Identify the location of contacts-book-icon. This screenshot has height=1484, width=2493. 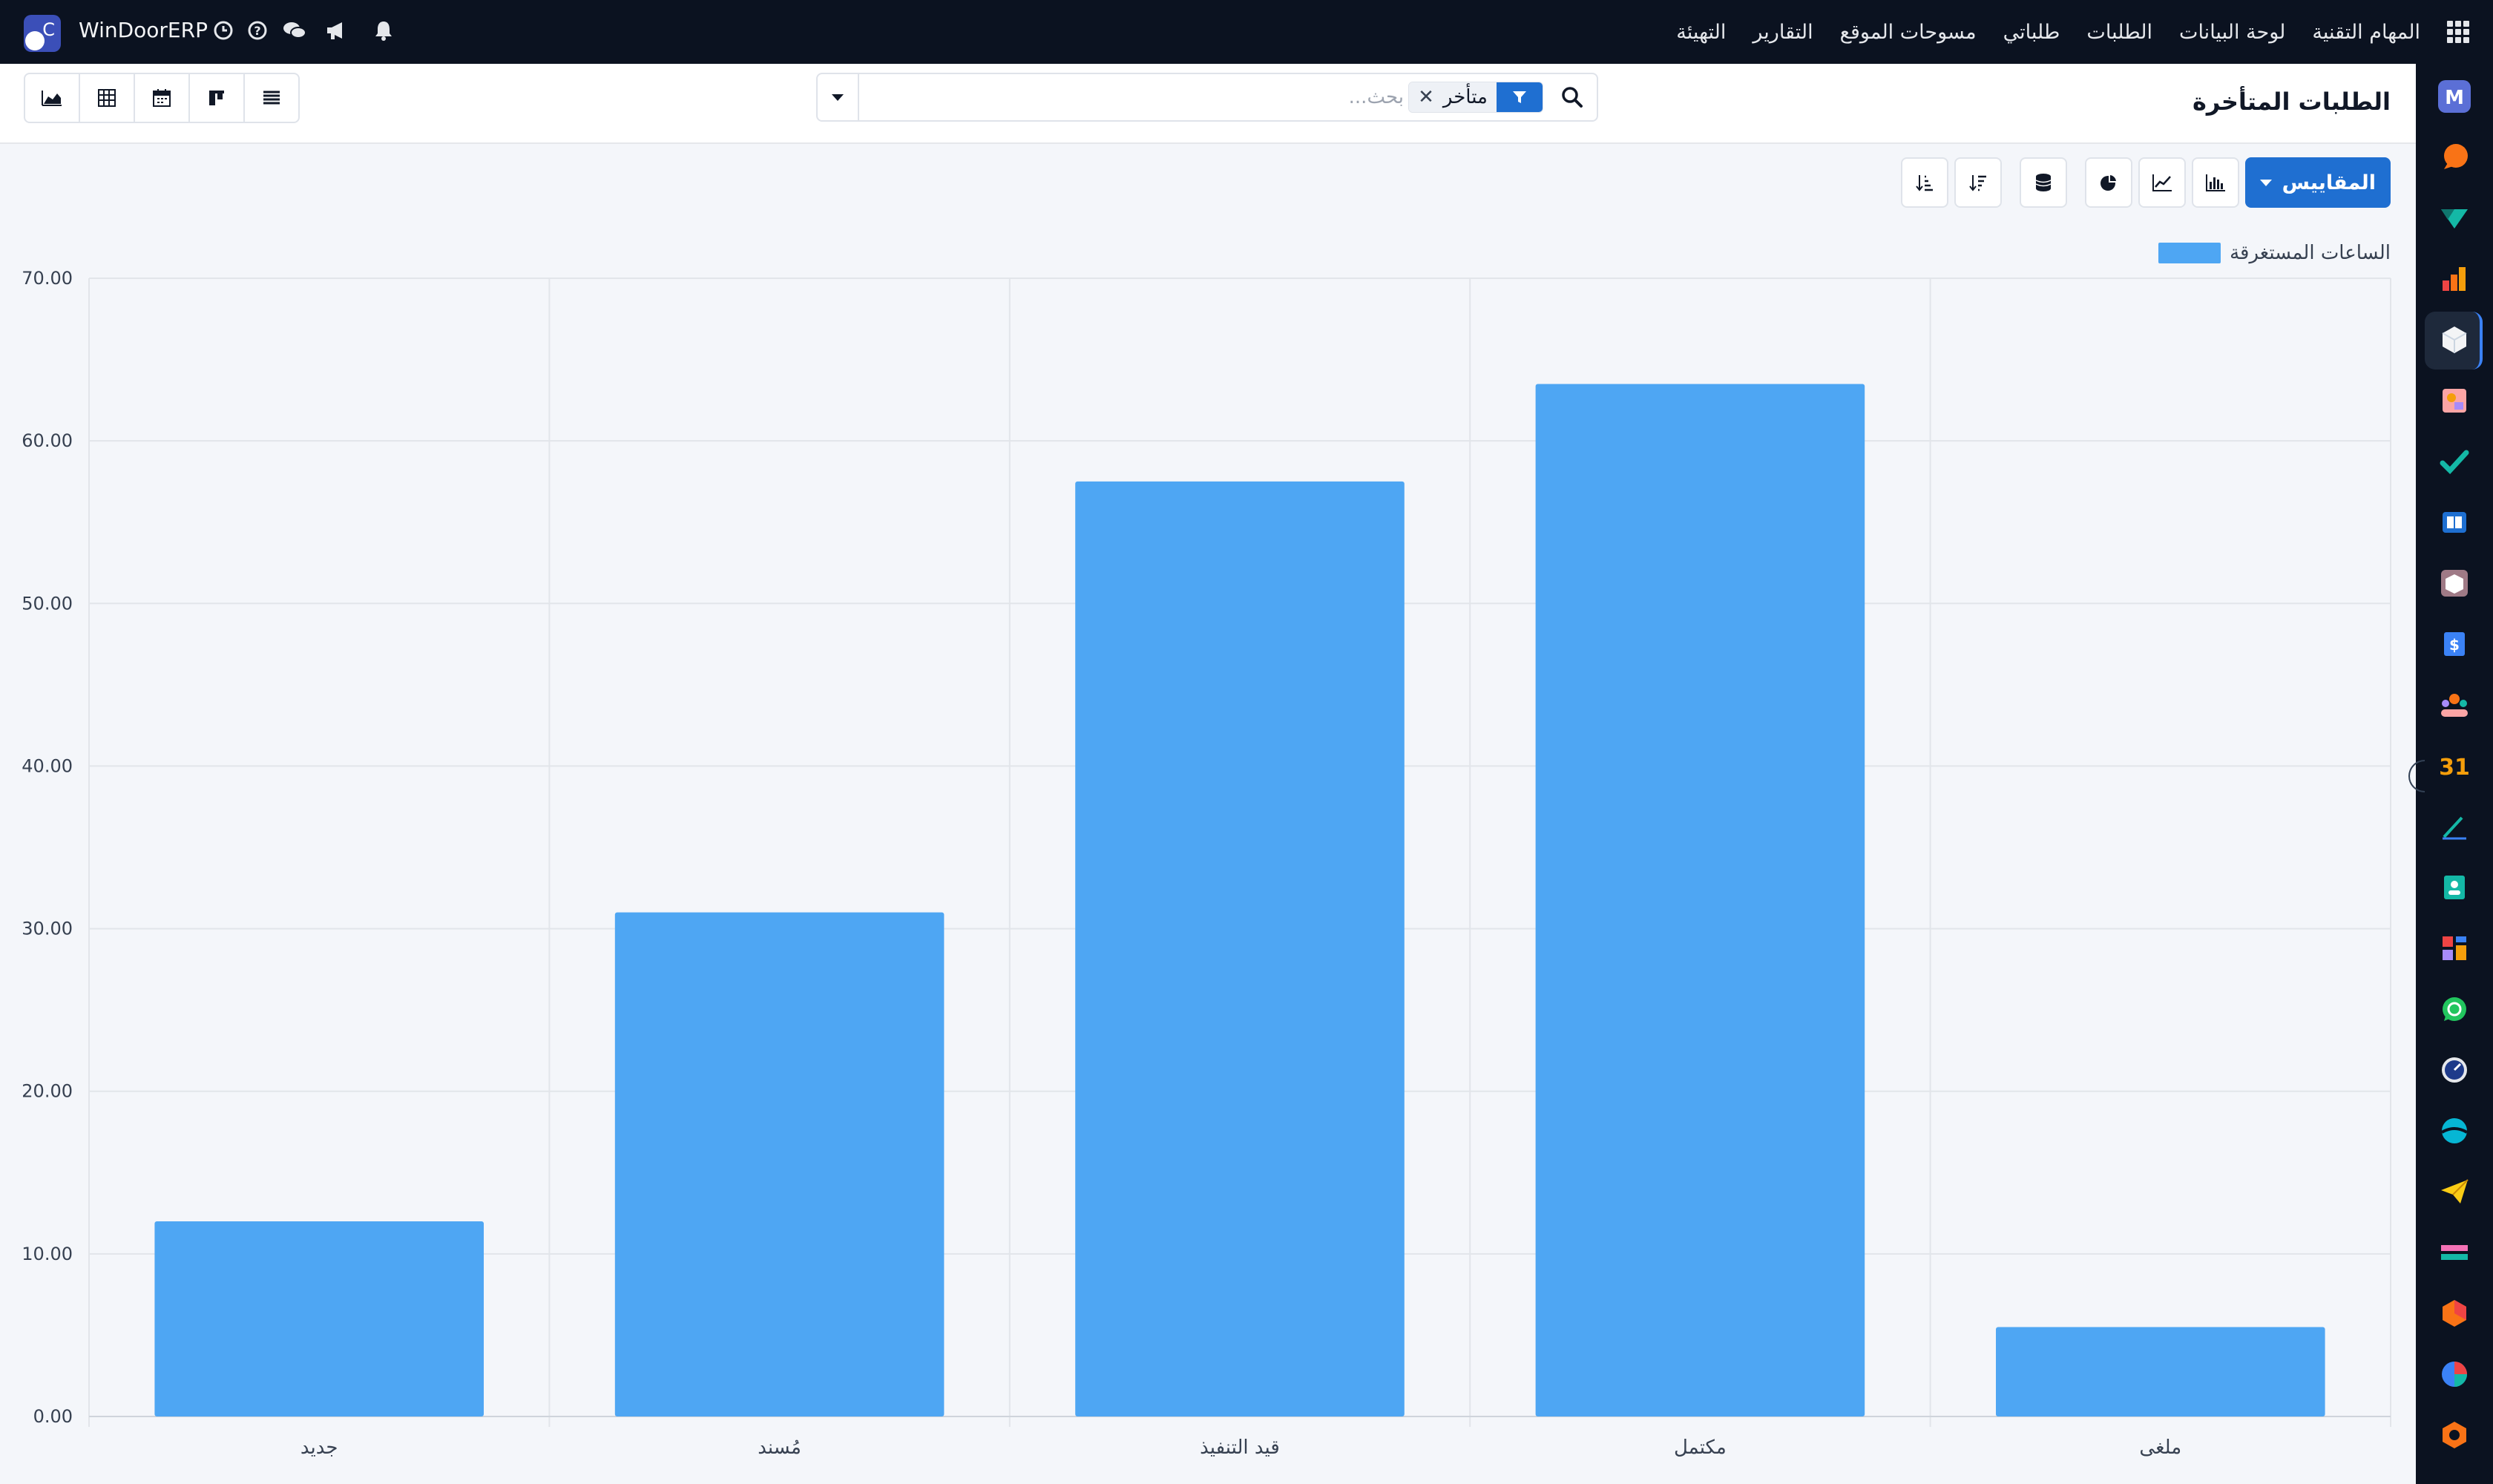
(2454, 887).